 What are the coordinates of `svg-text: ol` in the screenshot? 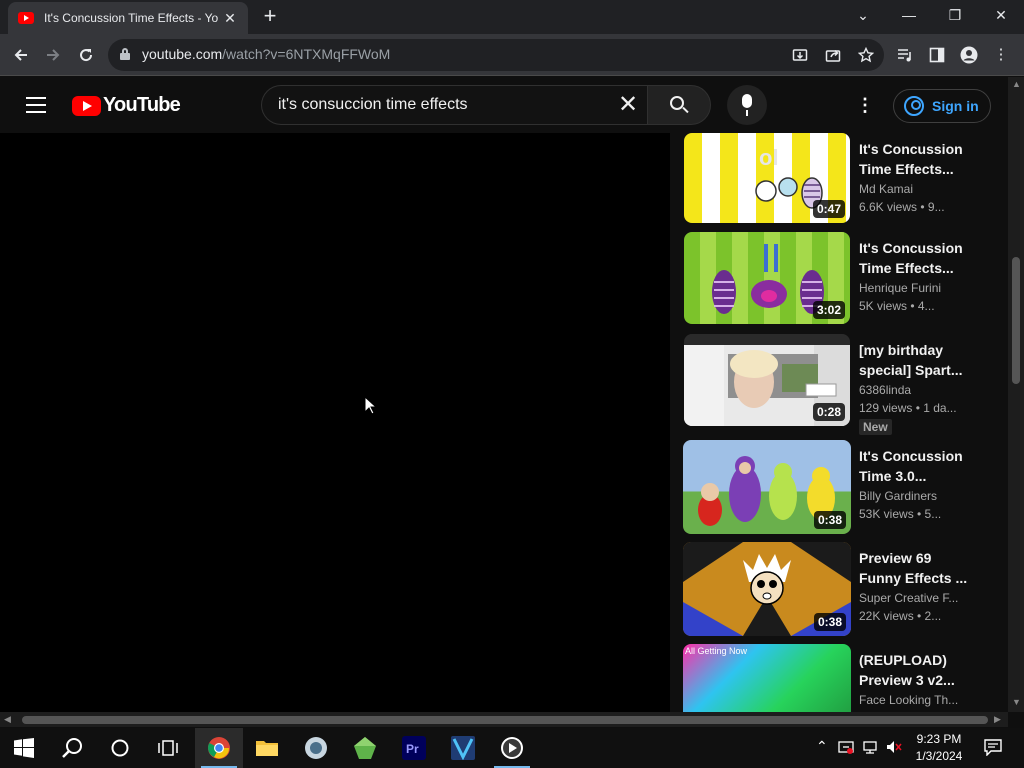 It's located at (769, 157).